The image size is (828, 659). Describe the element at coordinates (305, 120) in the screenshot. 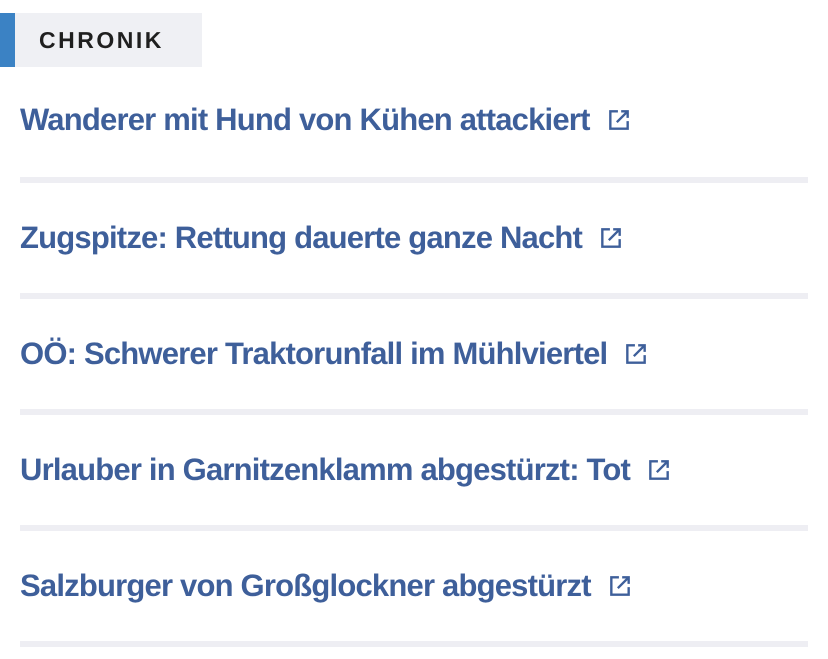

I see `article-link: Wanderer mit Hund von Kühen attackiert` at that location.